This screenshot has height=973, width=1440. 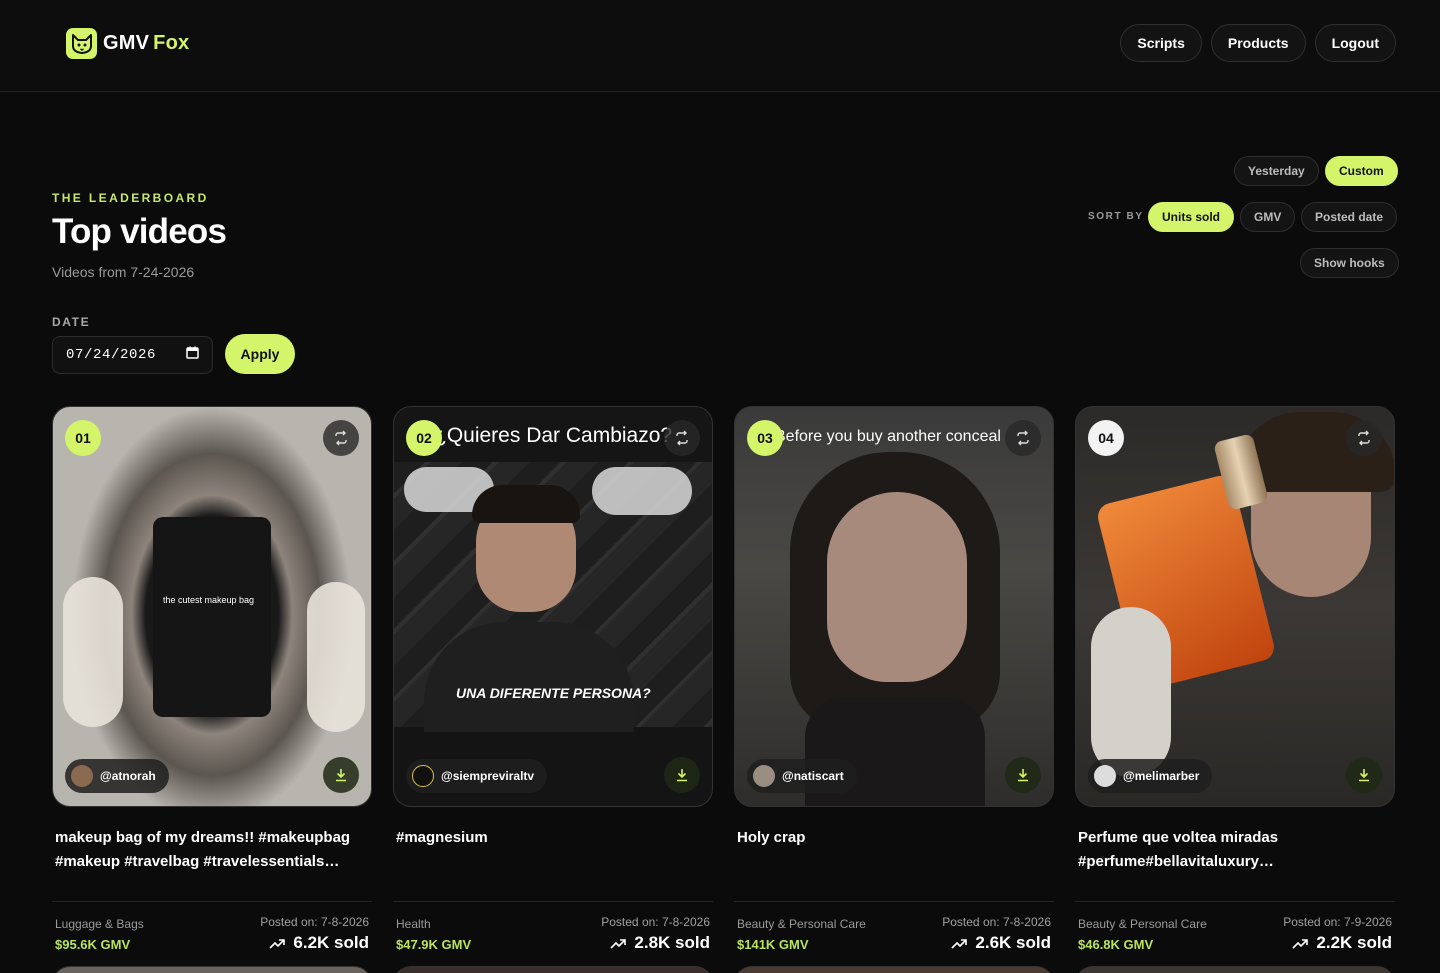 What do you see at coordinates (442, 837) in the screenshot?
I see `video-description: #magnesium` at bounding box center [442, 837].